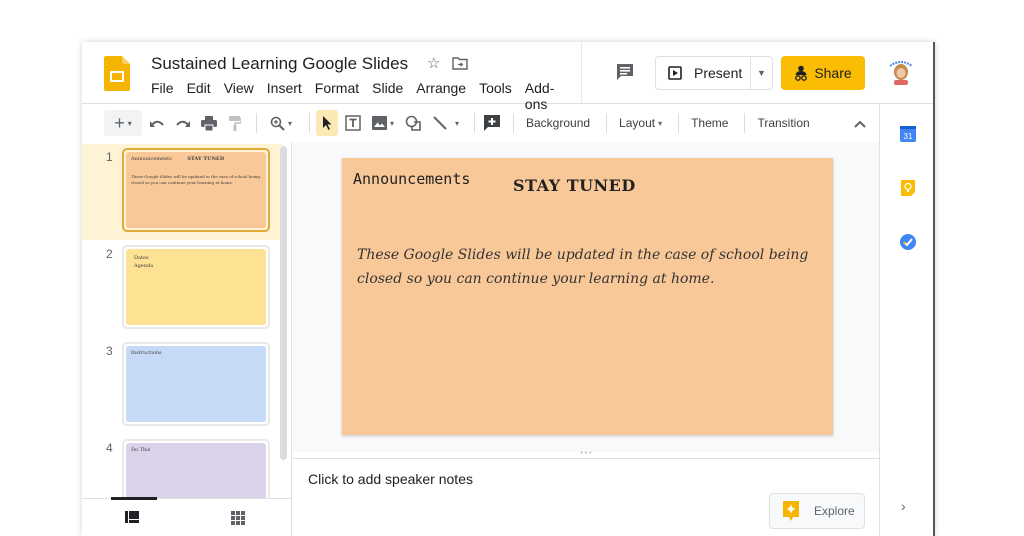  I want to click on cursor-arrow-icon, so click(327, 123).